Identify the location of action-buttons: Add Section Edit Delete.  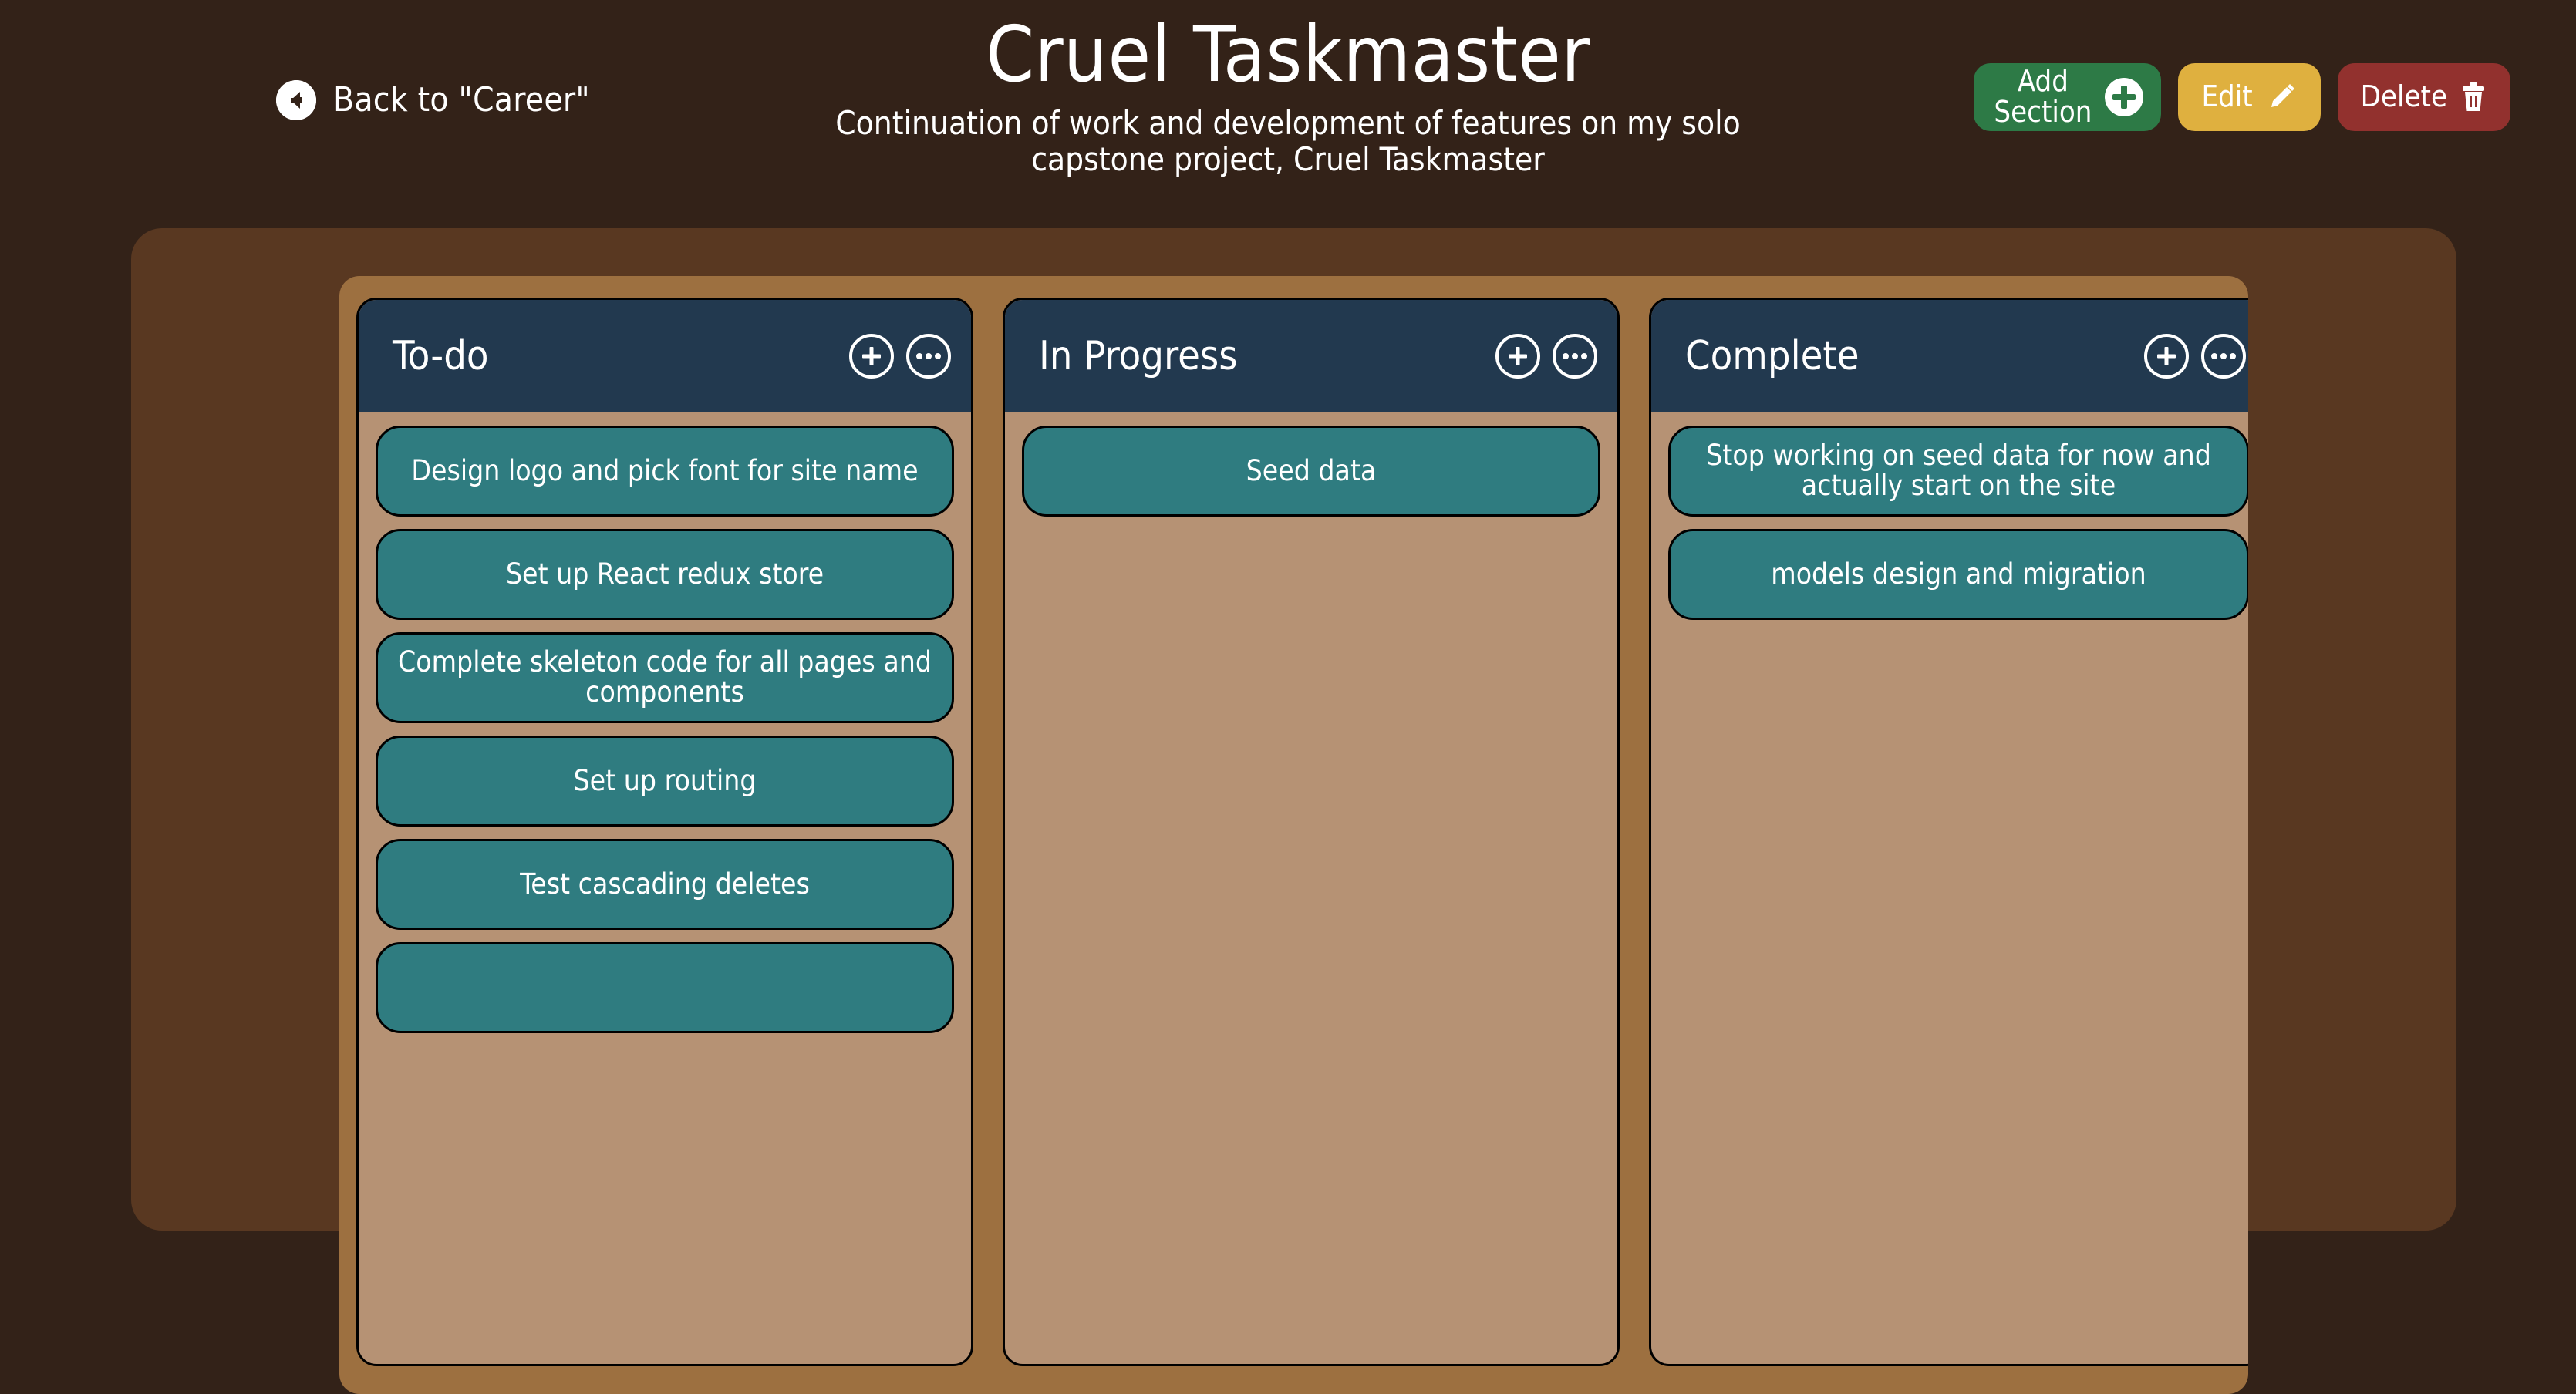
(2242, 97).